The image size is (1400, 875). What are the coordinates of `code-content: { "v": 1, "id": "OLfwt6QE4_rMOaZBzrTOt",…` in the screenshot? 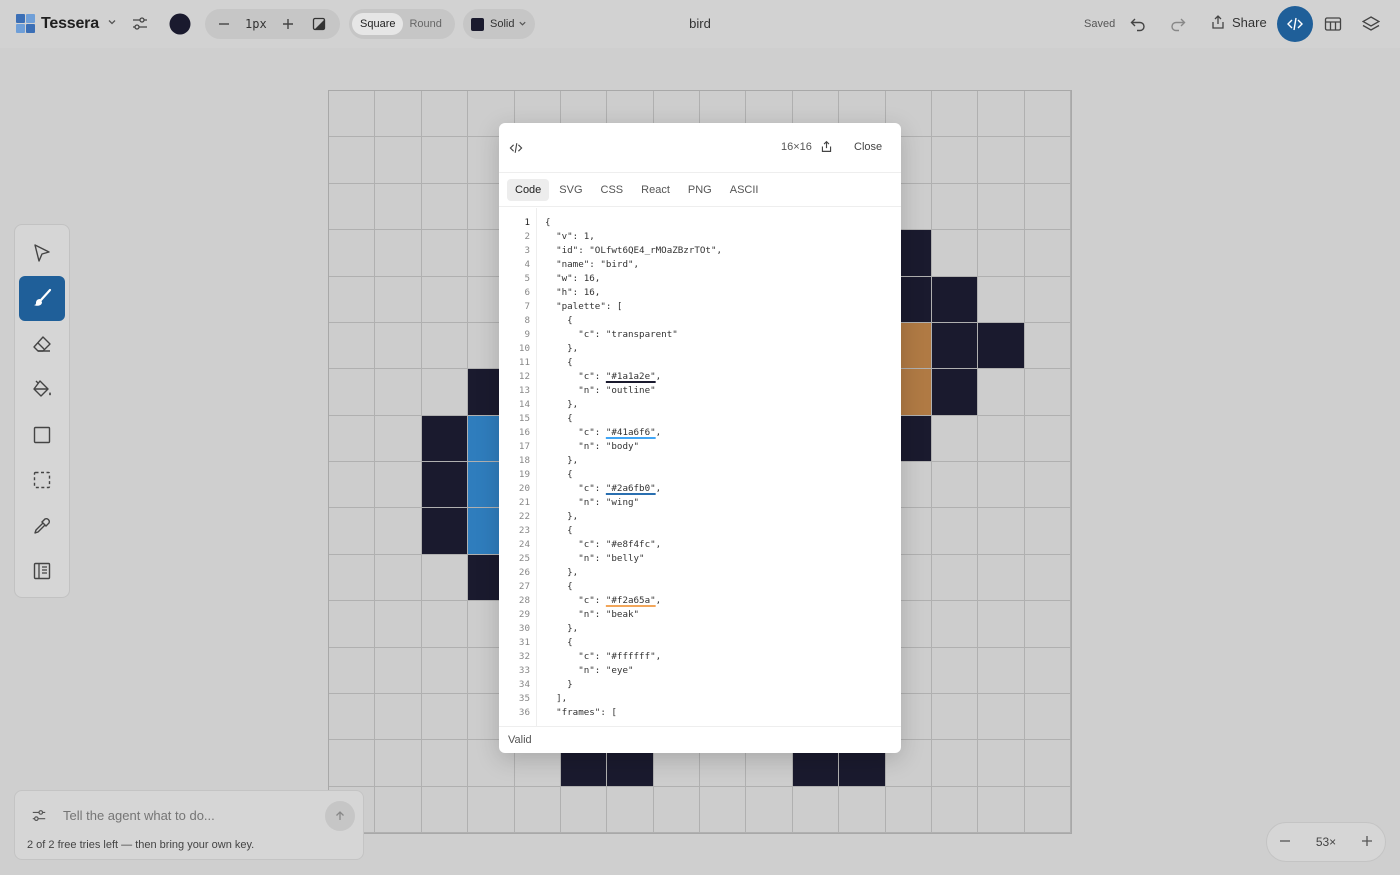 It's located at (629, 467).